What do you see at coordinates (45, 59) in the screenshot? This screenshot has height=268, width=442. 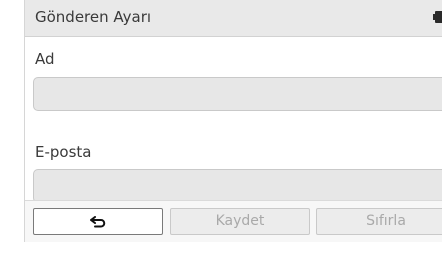 I see `name-label: Ad` at bounding box center [45, 59].